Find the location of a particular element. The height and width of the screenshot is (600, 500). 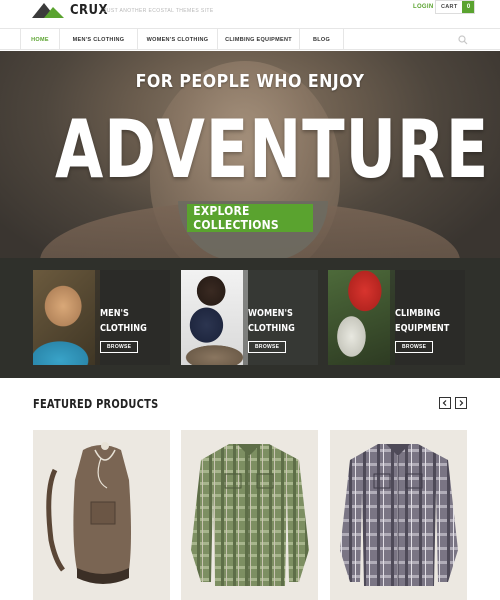

womens-collection-image is located at coordinates (214, 317).